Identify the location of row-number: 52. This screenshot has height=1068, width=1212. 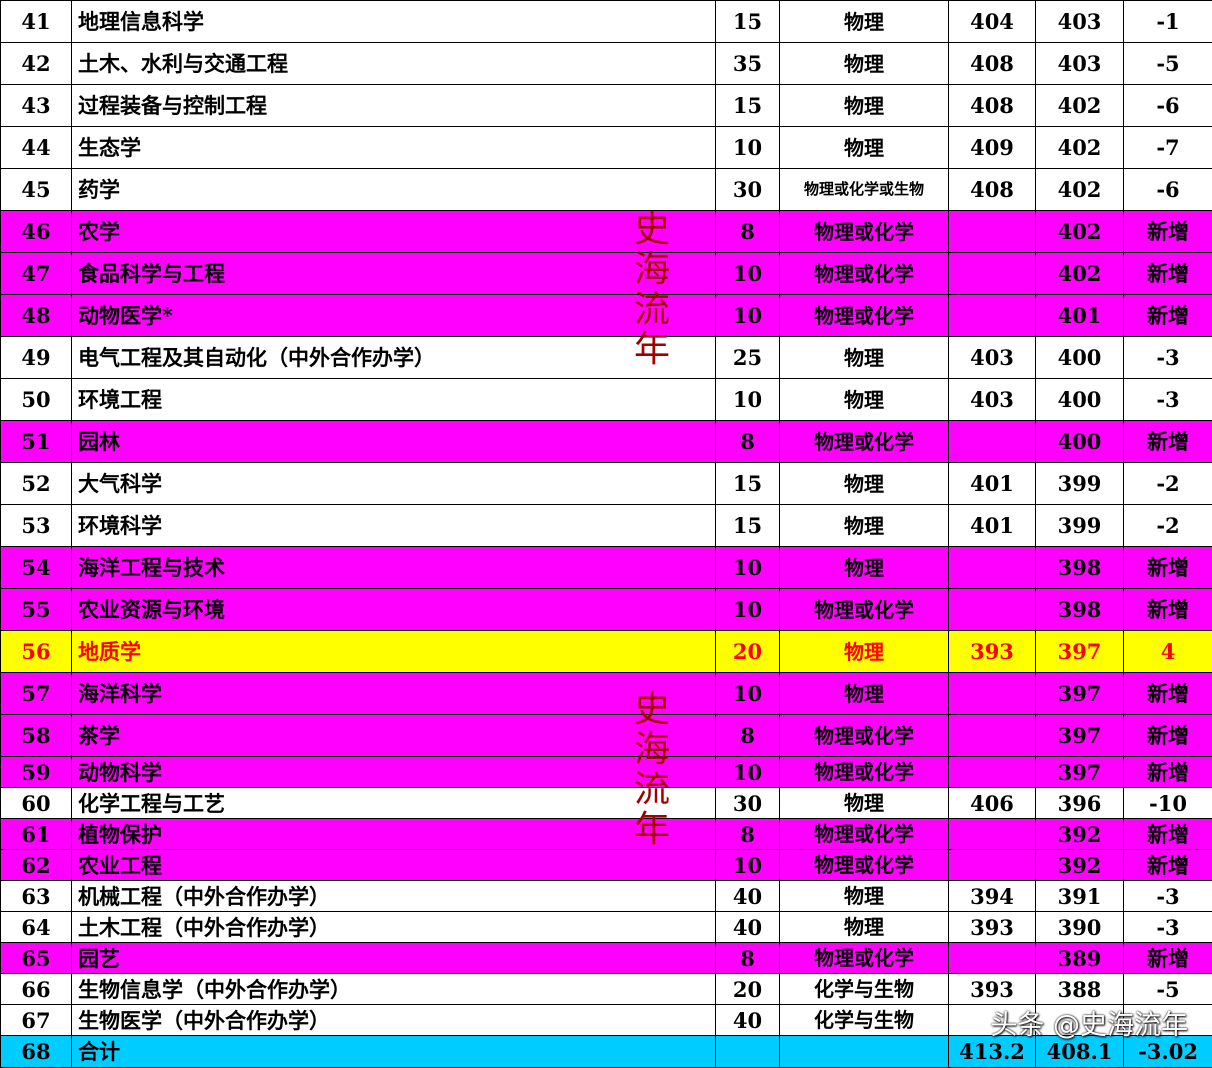
(36, 484).